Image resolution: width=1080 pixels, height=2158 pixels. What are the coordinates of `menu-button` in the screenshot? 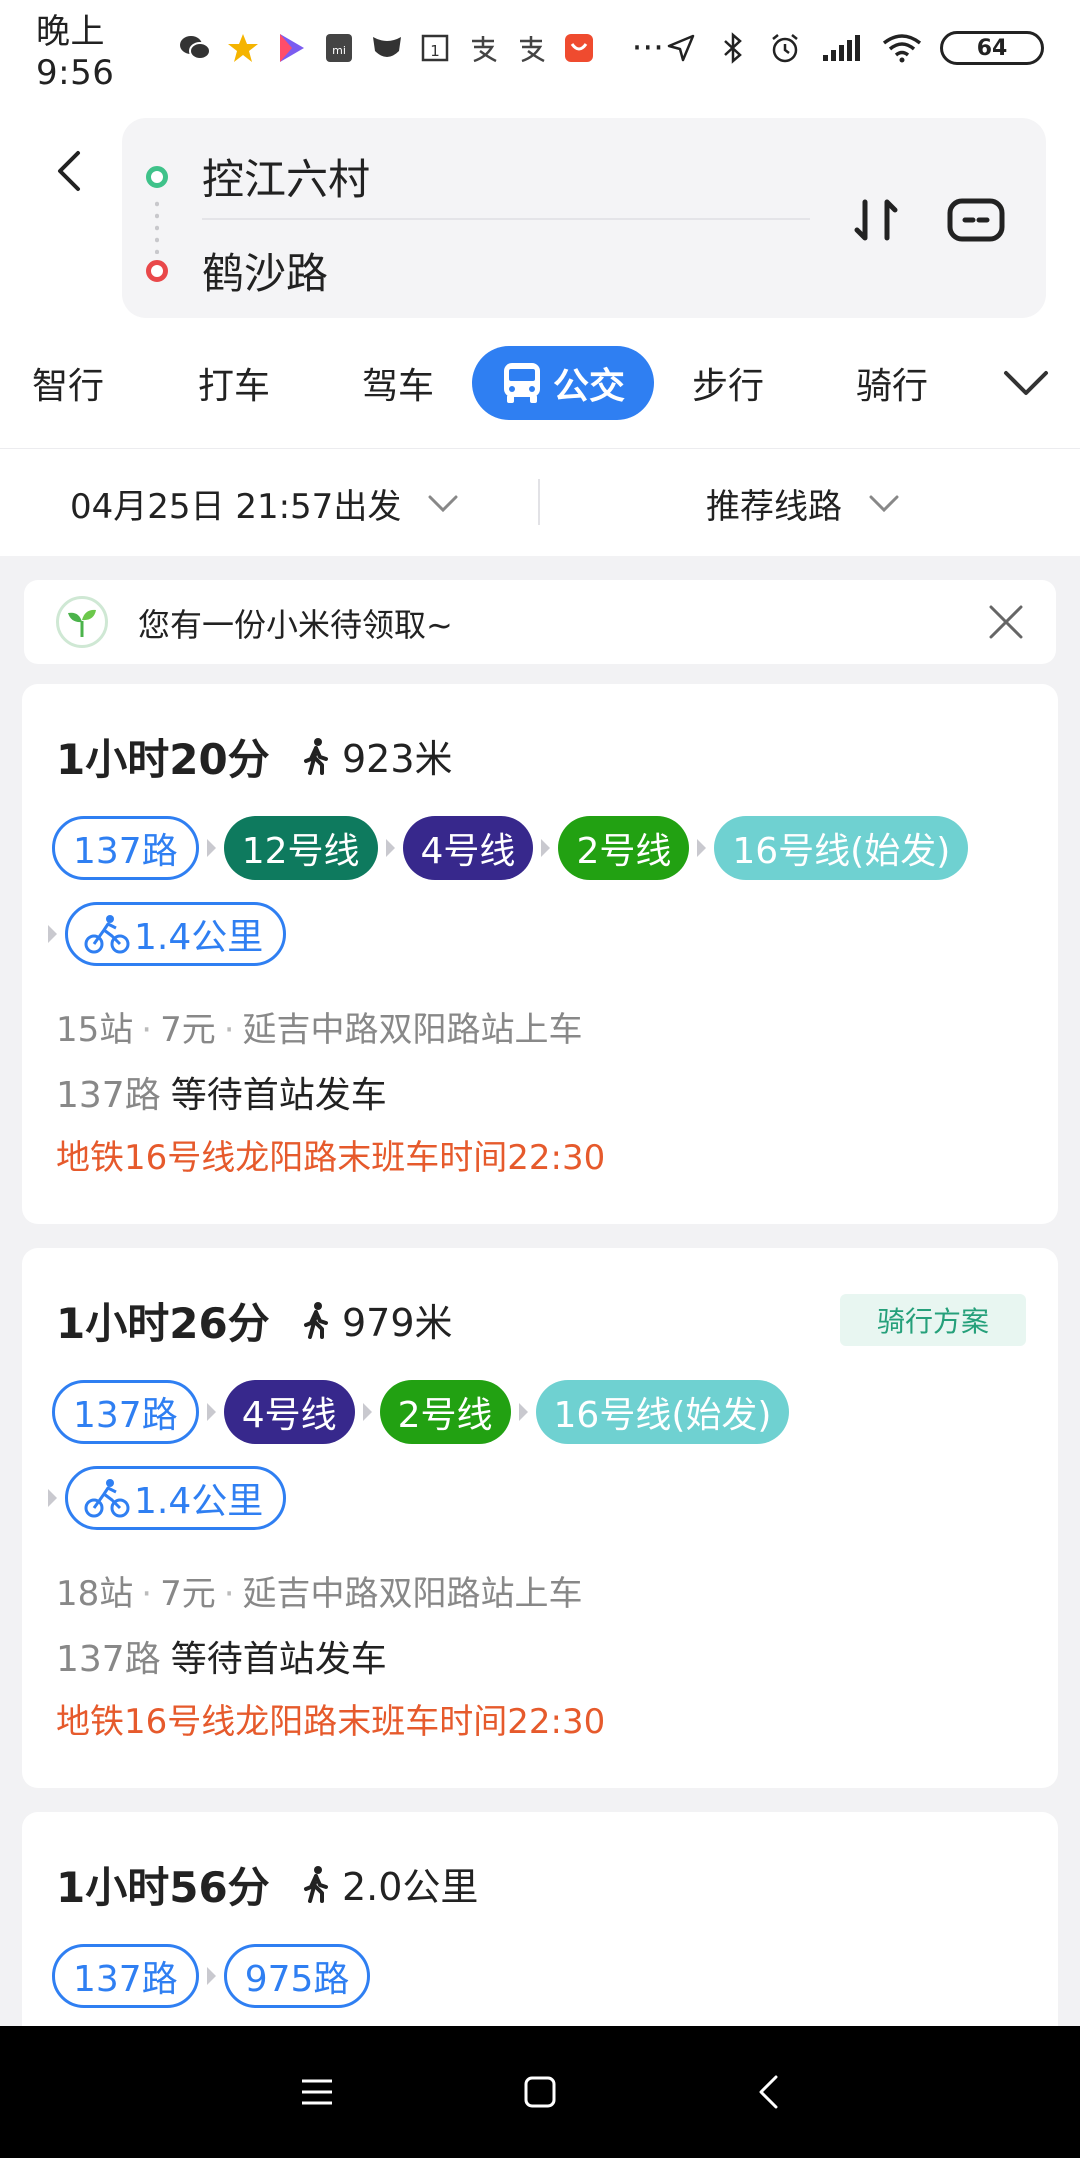 It's located at (317, 2092).